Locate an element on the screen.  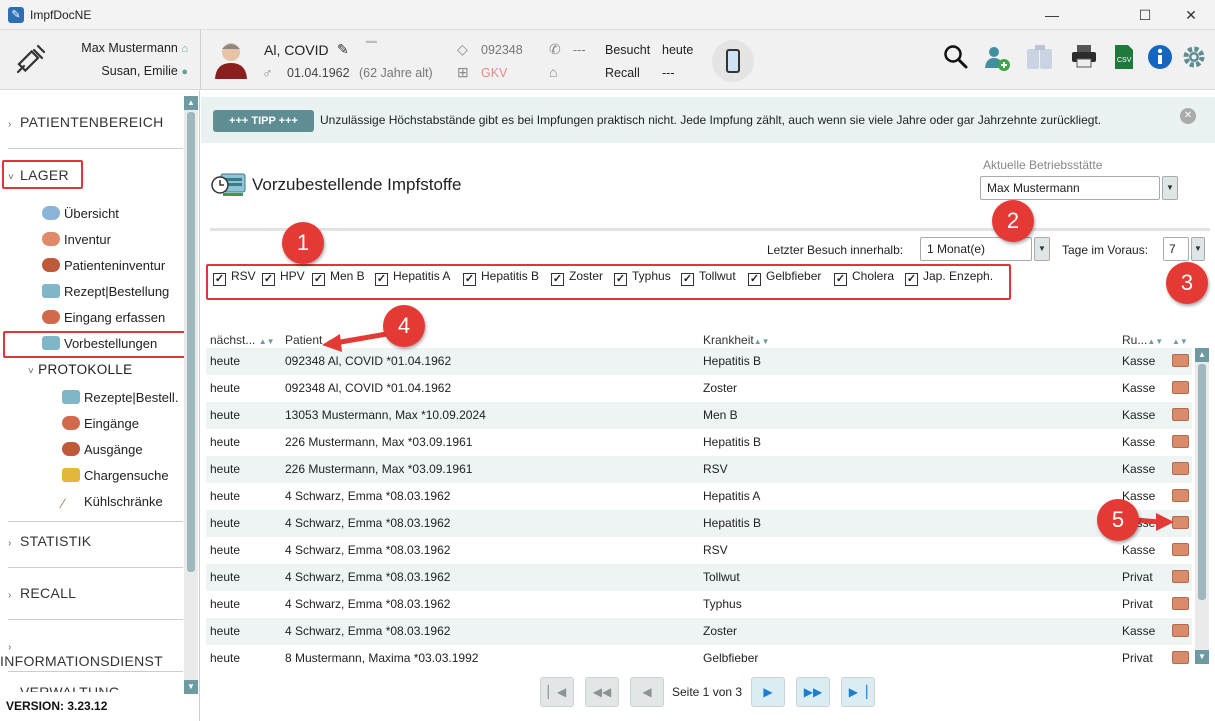
annotation-marker-1: 1 is located at coordinates (303, 243).